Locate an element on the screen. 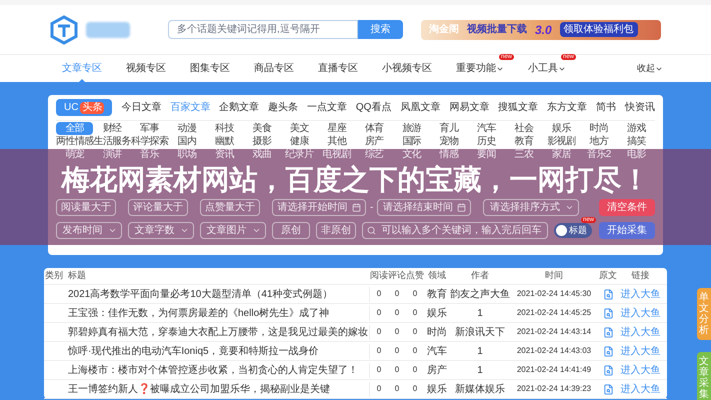 This screenshot has width=711, height=400. search-field: 多个话题关键词记得用,逗号隔开 is located at coordinates (263, 29).